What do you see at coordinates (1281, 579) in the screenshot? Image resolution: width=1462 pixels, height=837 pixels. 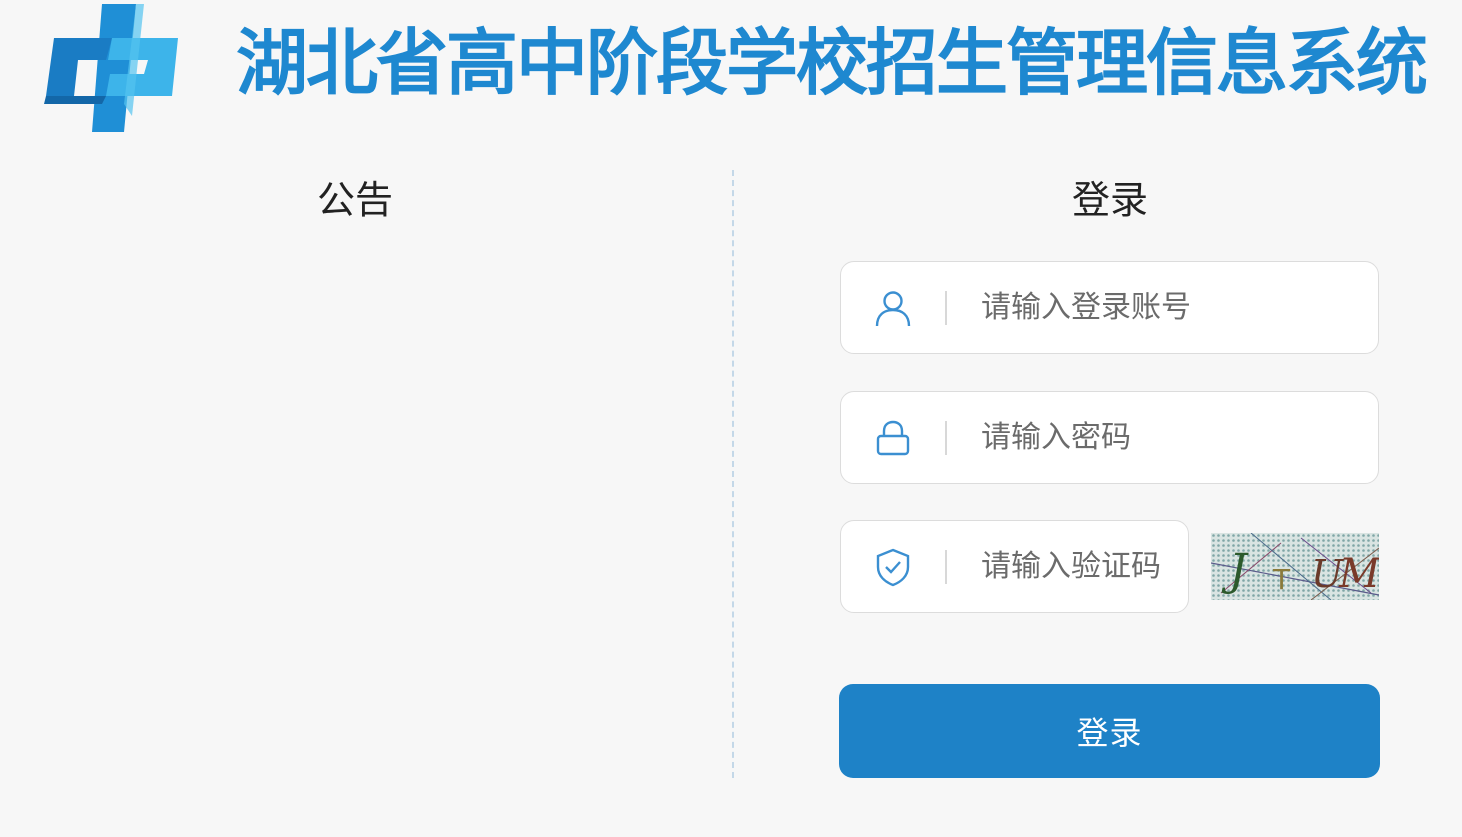 I see `svg-text: T` at bounding box center [1281, 579].